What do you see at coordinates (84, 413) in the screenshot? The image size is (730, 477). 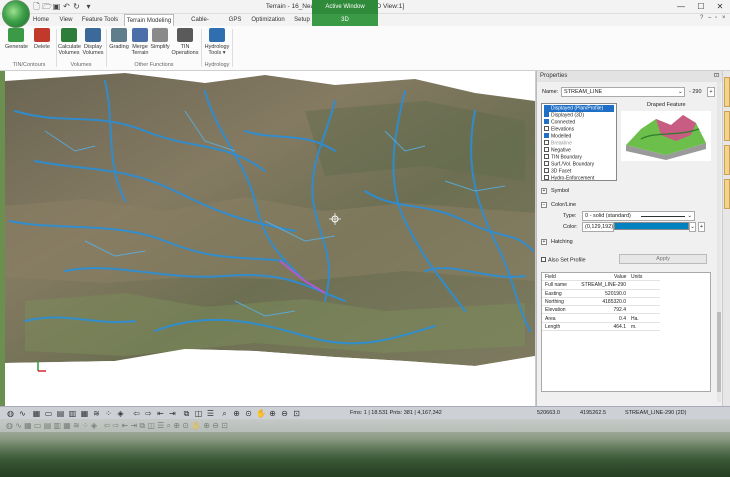 I see `grid-icon: ▦` at bounding box center [84, 413].